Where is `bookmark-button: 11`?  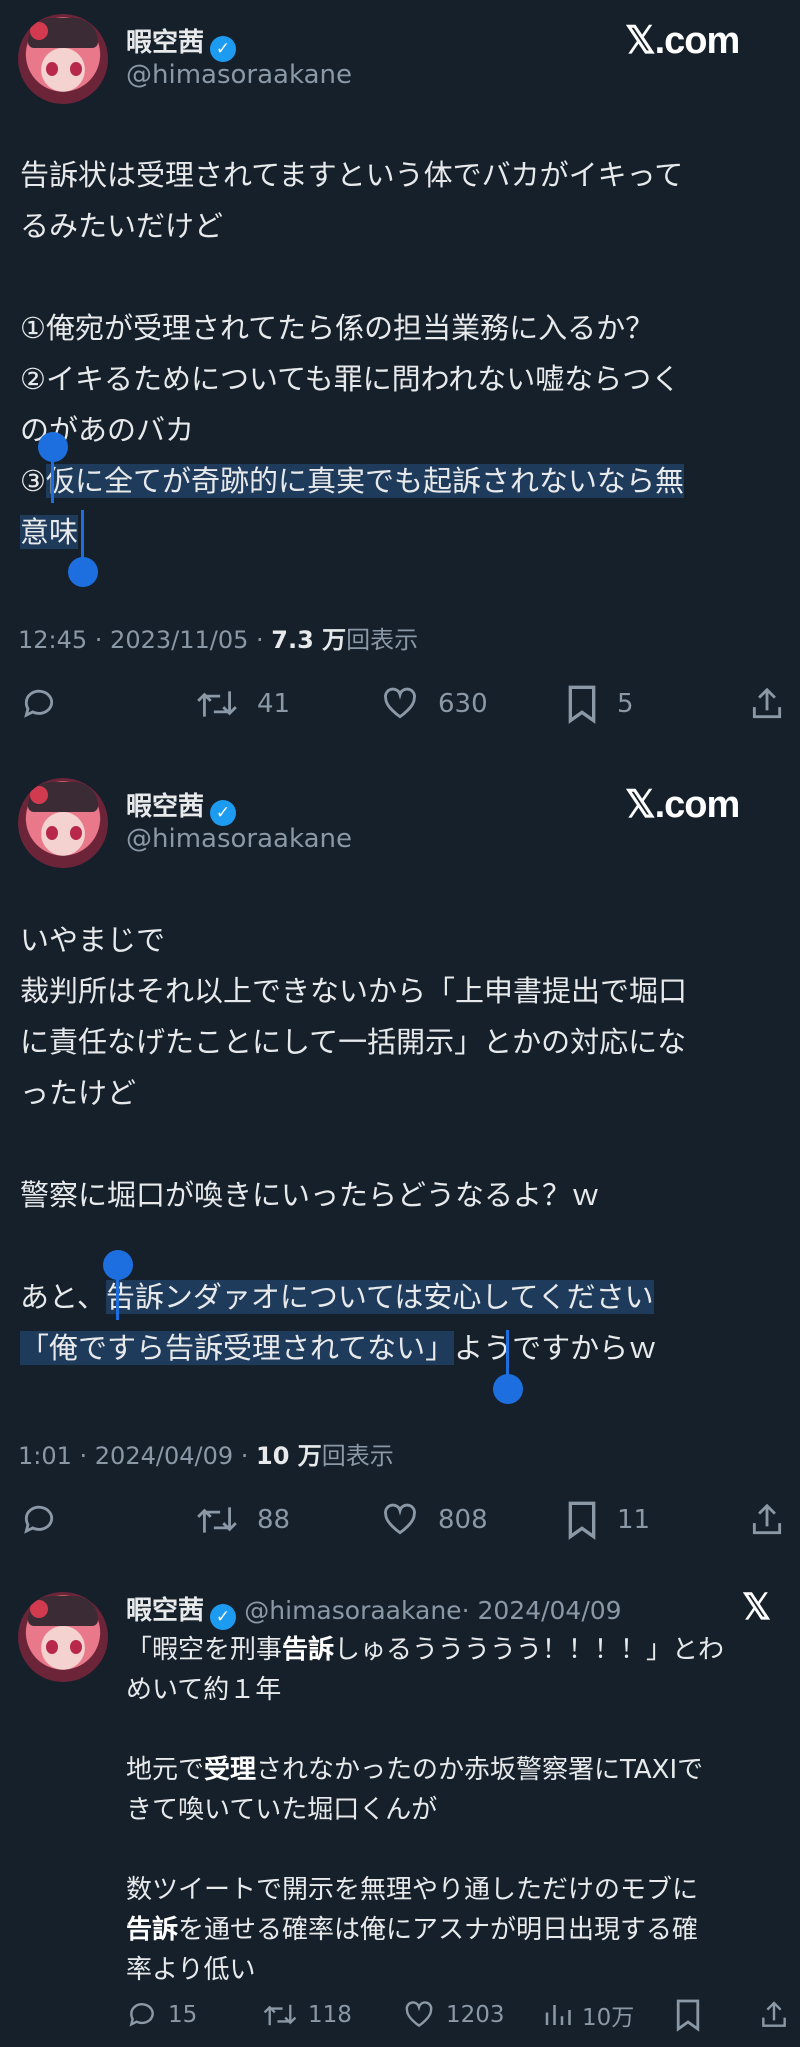 bookmark-button: 11 is located at coordinates (655, 1520).